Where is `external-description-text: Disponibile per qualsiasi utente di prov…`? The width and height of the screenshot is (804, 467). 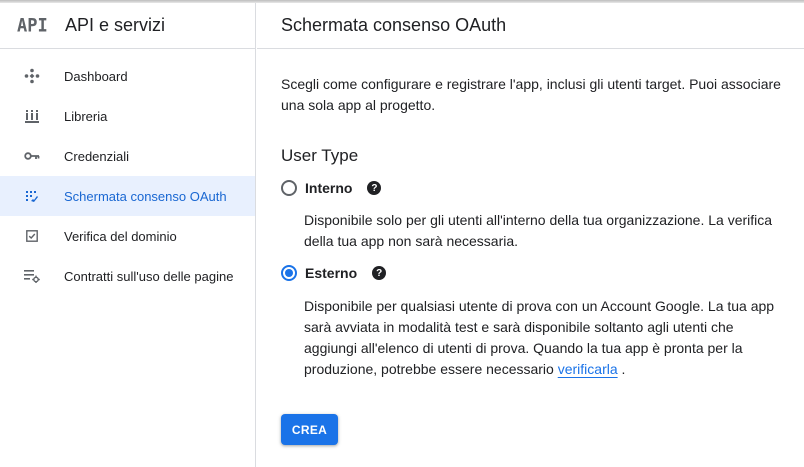 external-description-text: Disponibile per qualsiasi utente di prov… is located at coordinates (539, 337).